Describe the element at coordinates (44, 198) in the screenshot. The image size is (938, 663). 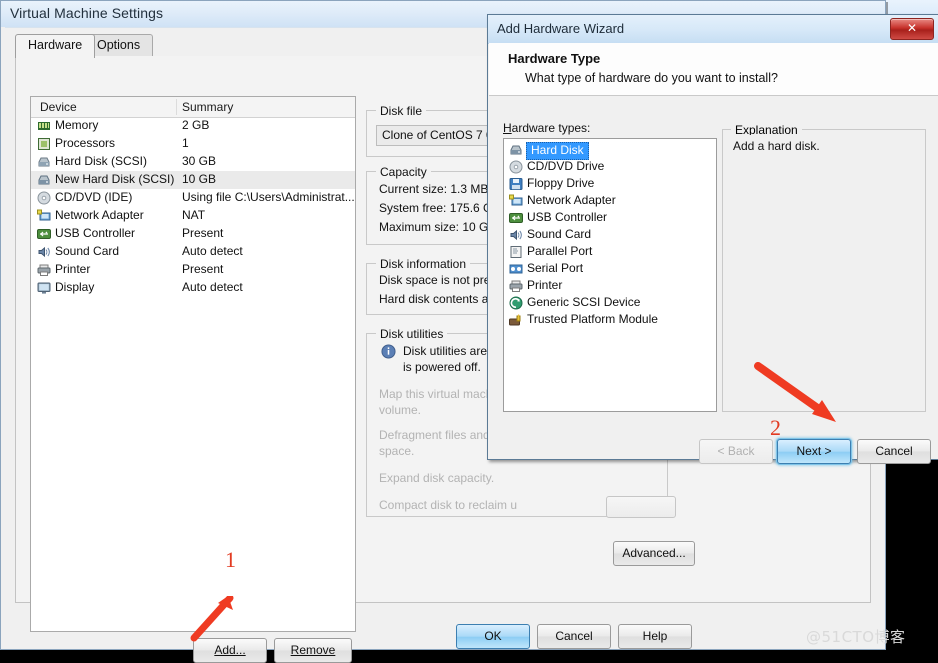
I see `cddvd-icon` at that location.